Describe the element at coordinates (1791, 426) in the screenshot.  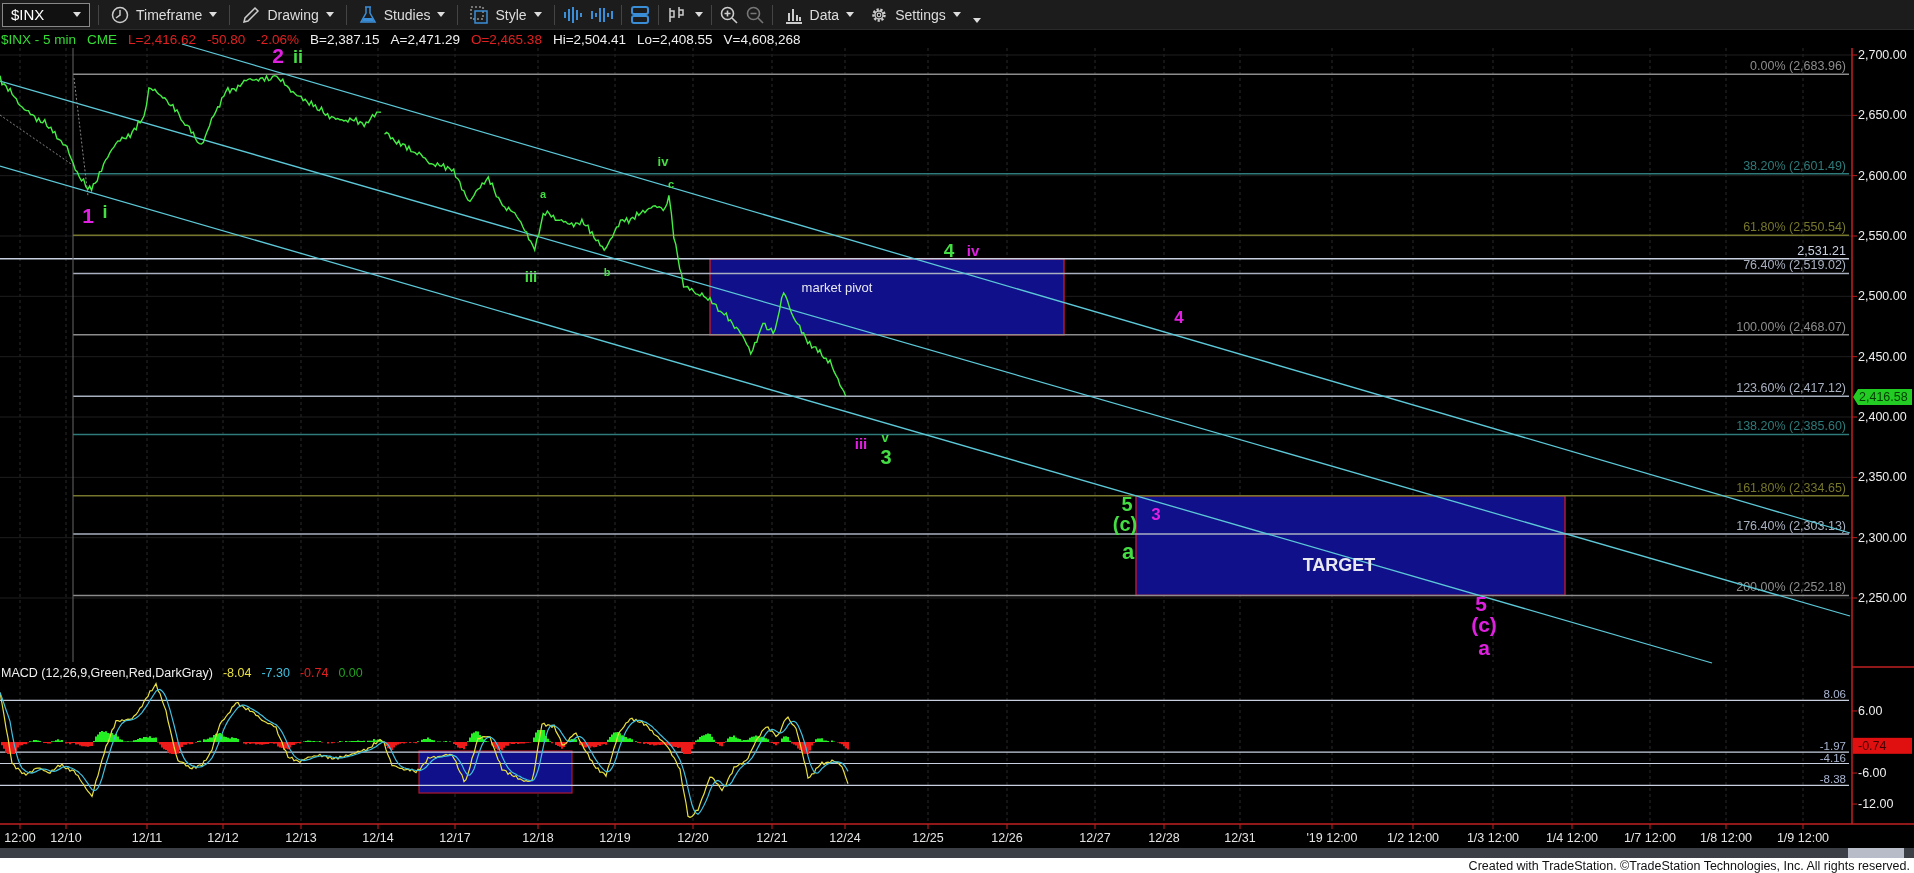
I see `fib-level-label: 138.20% (2,385.60)` at that location.